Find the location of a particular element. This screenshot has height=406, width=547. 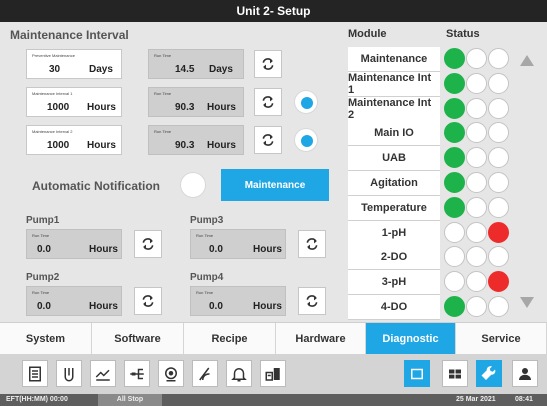

module-name: 1-pH is located at coordinates (394, 233).